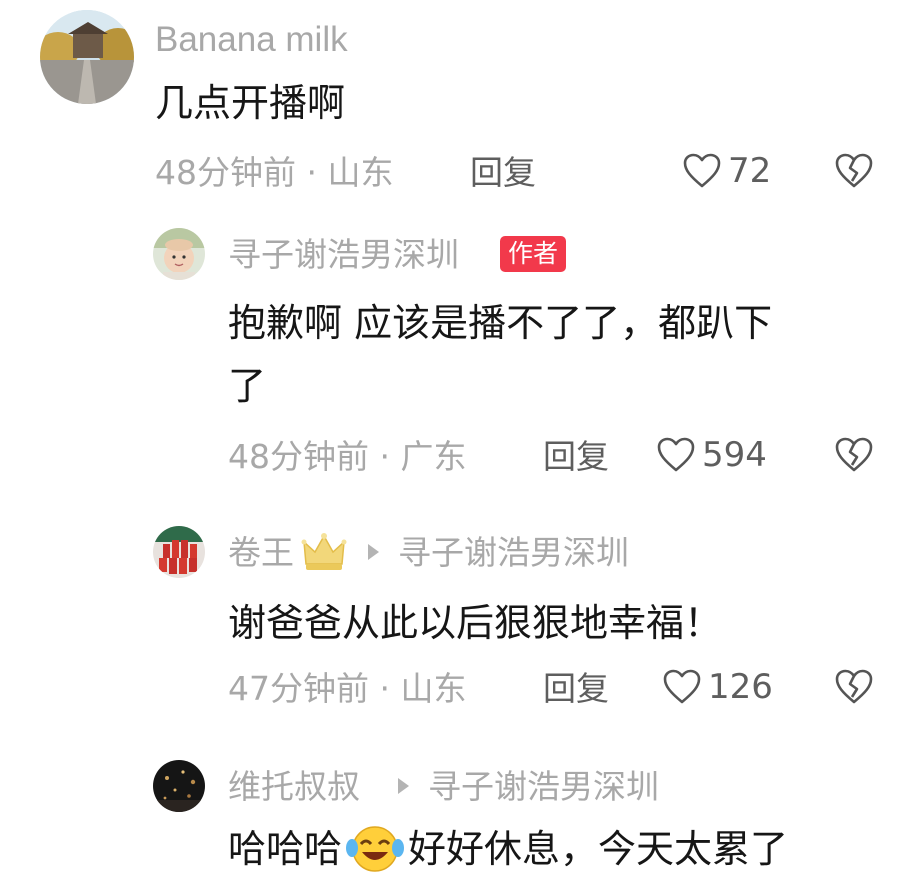 Image resolution: width=922 pixels, height=892 pixels. Describe the element at coordinates (343, 254) in the screenshot. I see `comment-username: 寻子谢浩男深圳` at that location.